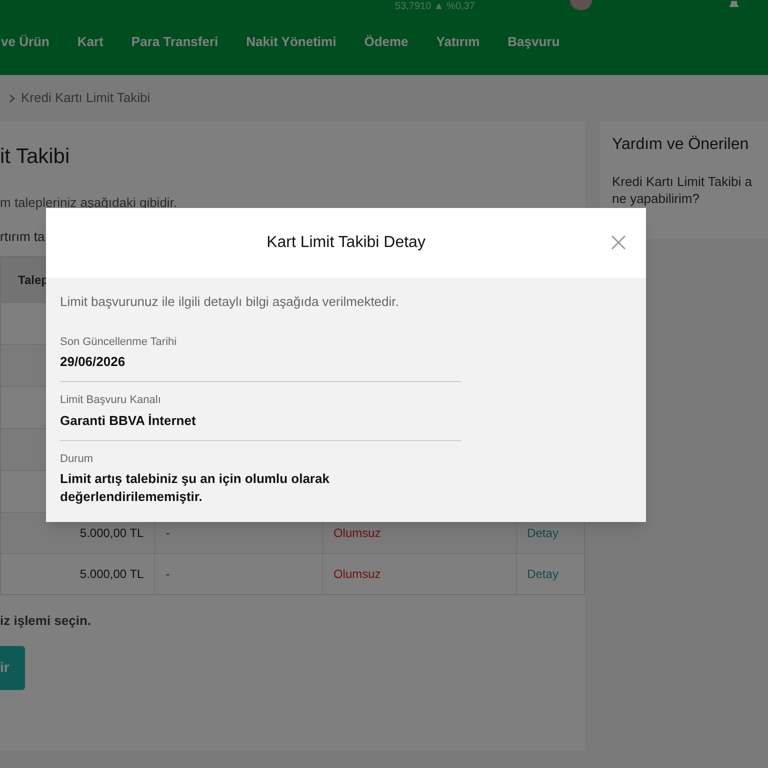 The image size is (768, 768). Describe the element at coordinates (435, 7) in the screenshot. I see `exchange-rate: 53,7910 ▲ %0,37` at that location.